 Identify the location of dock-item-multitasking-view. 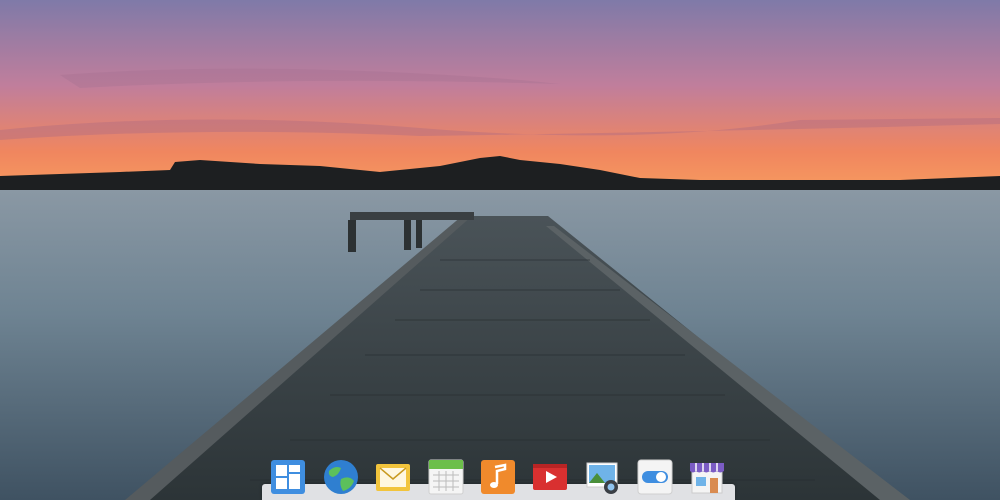
(288, 477).